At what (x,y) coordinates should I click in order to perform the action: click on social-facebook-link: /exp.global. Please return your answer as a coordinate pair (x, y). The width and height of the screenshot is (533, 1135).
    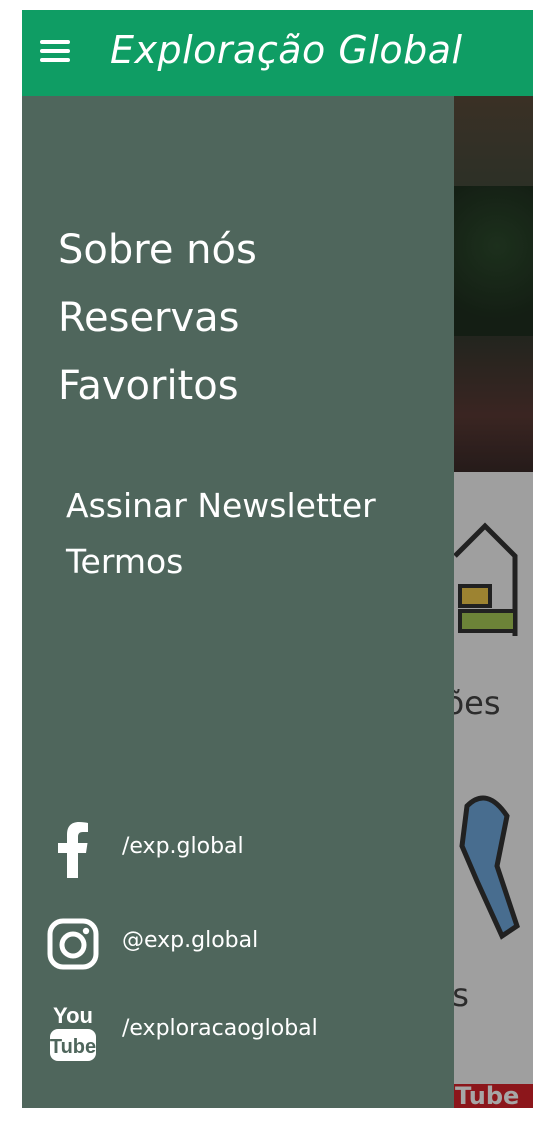
    Looking at the image, I should click on (246, 850).